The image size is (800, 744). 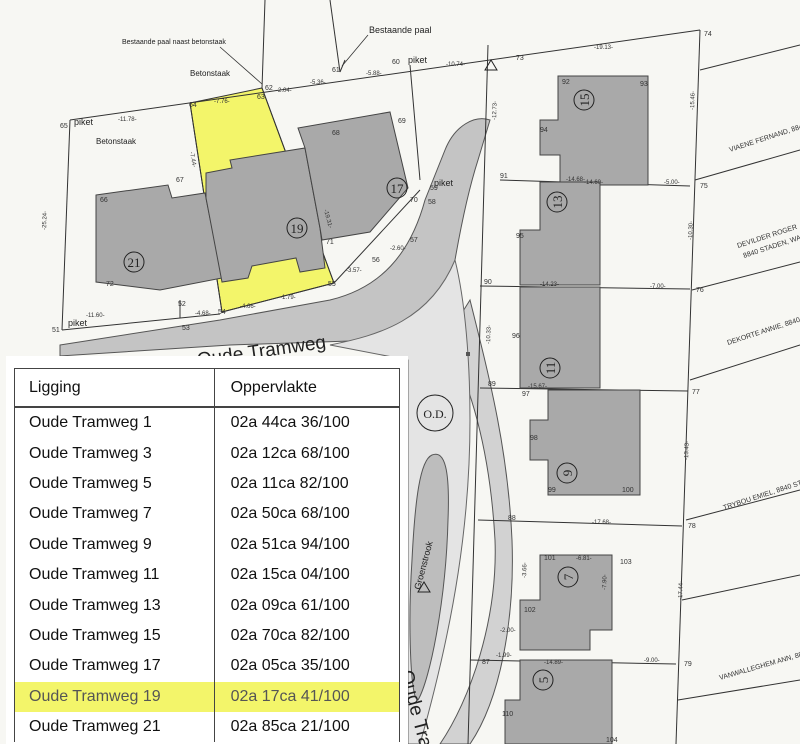 I want to click on point-number: 110, so click(x=507, y=714).